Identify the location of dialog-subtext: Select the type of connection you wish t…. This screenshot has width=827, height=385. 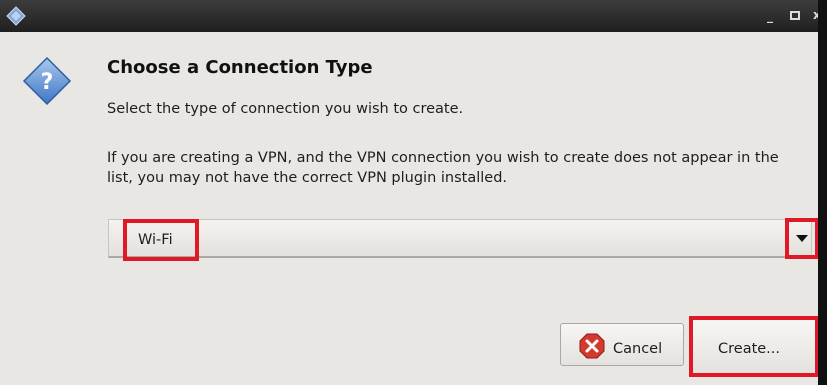
(285, 109).